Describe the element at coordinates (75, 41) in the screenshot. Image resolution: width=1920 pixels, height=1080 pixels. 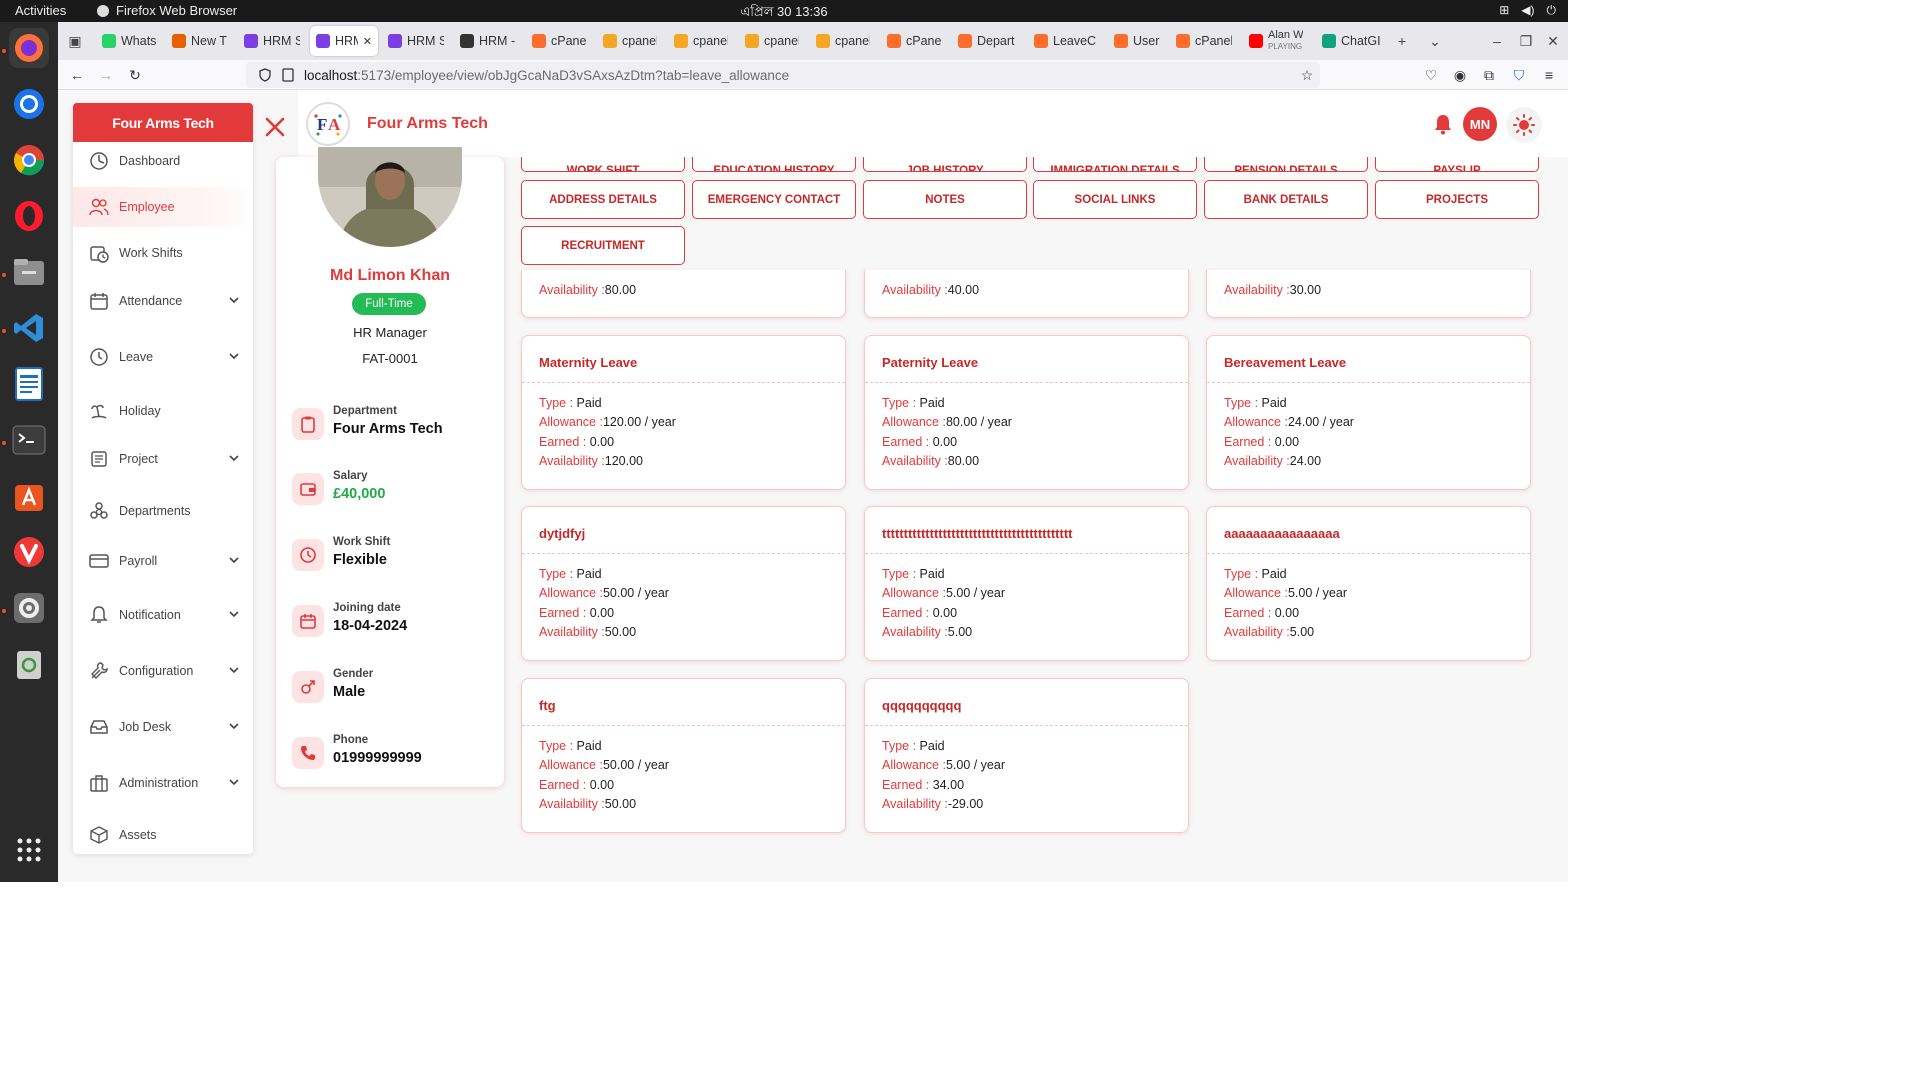
I see `firefox-view-icon: ▣` at that location.